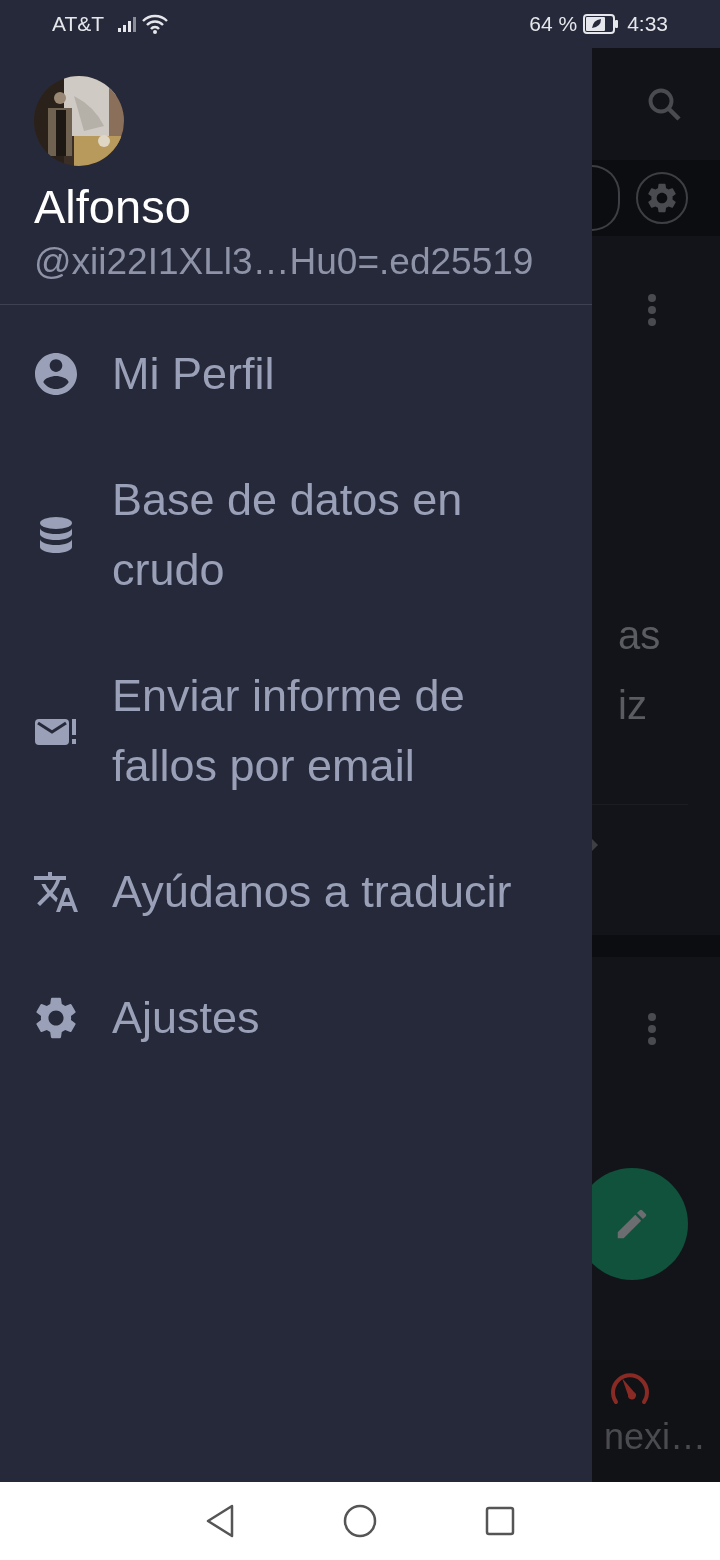 The width and height of the screenshot is (720, 1560). What do you see at coordinates (296, 535) in the screenshot?
I see `drawer-item: Base de datos en crudo` at bounding box center [296, 535].